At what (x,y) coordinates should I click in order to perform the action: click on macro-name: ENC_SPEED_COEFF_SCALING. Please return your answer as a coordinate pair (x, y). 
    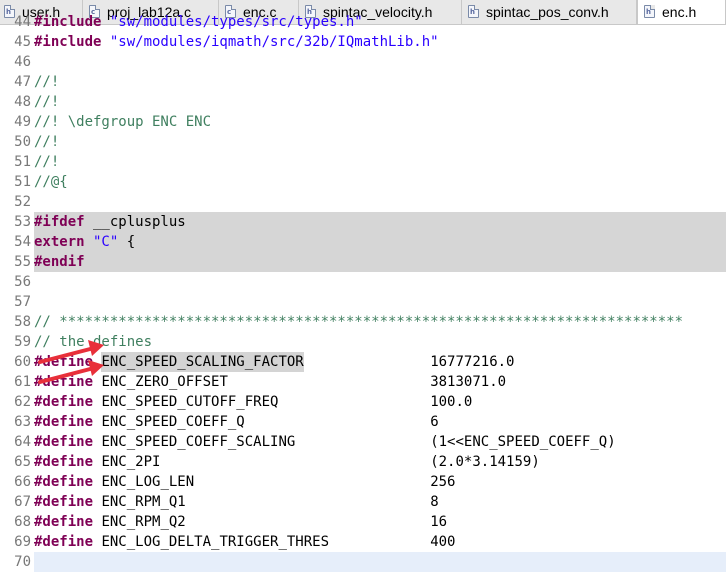
    Looking at the image, I should click on (198, 442).